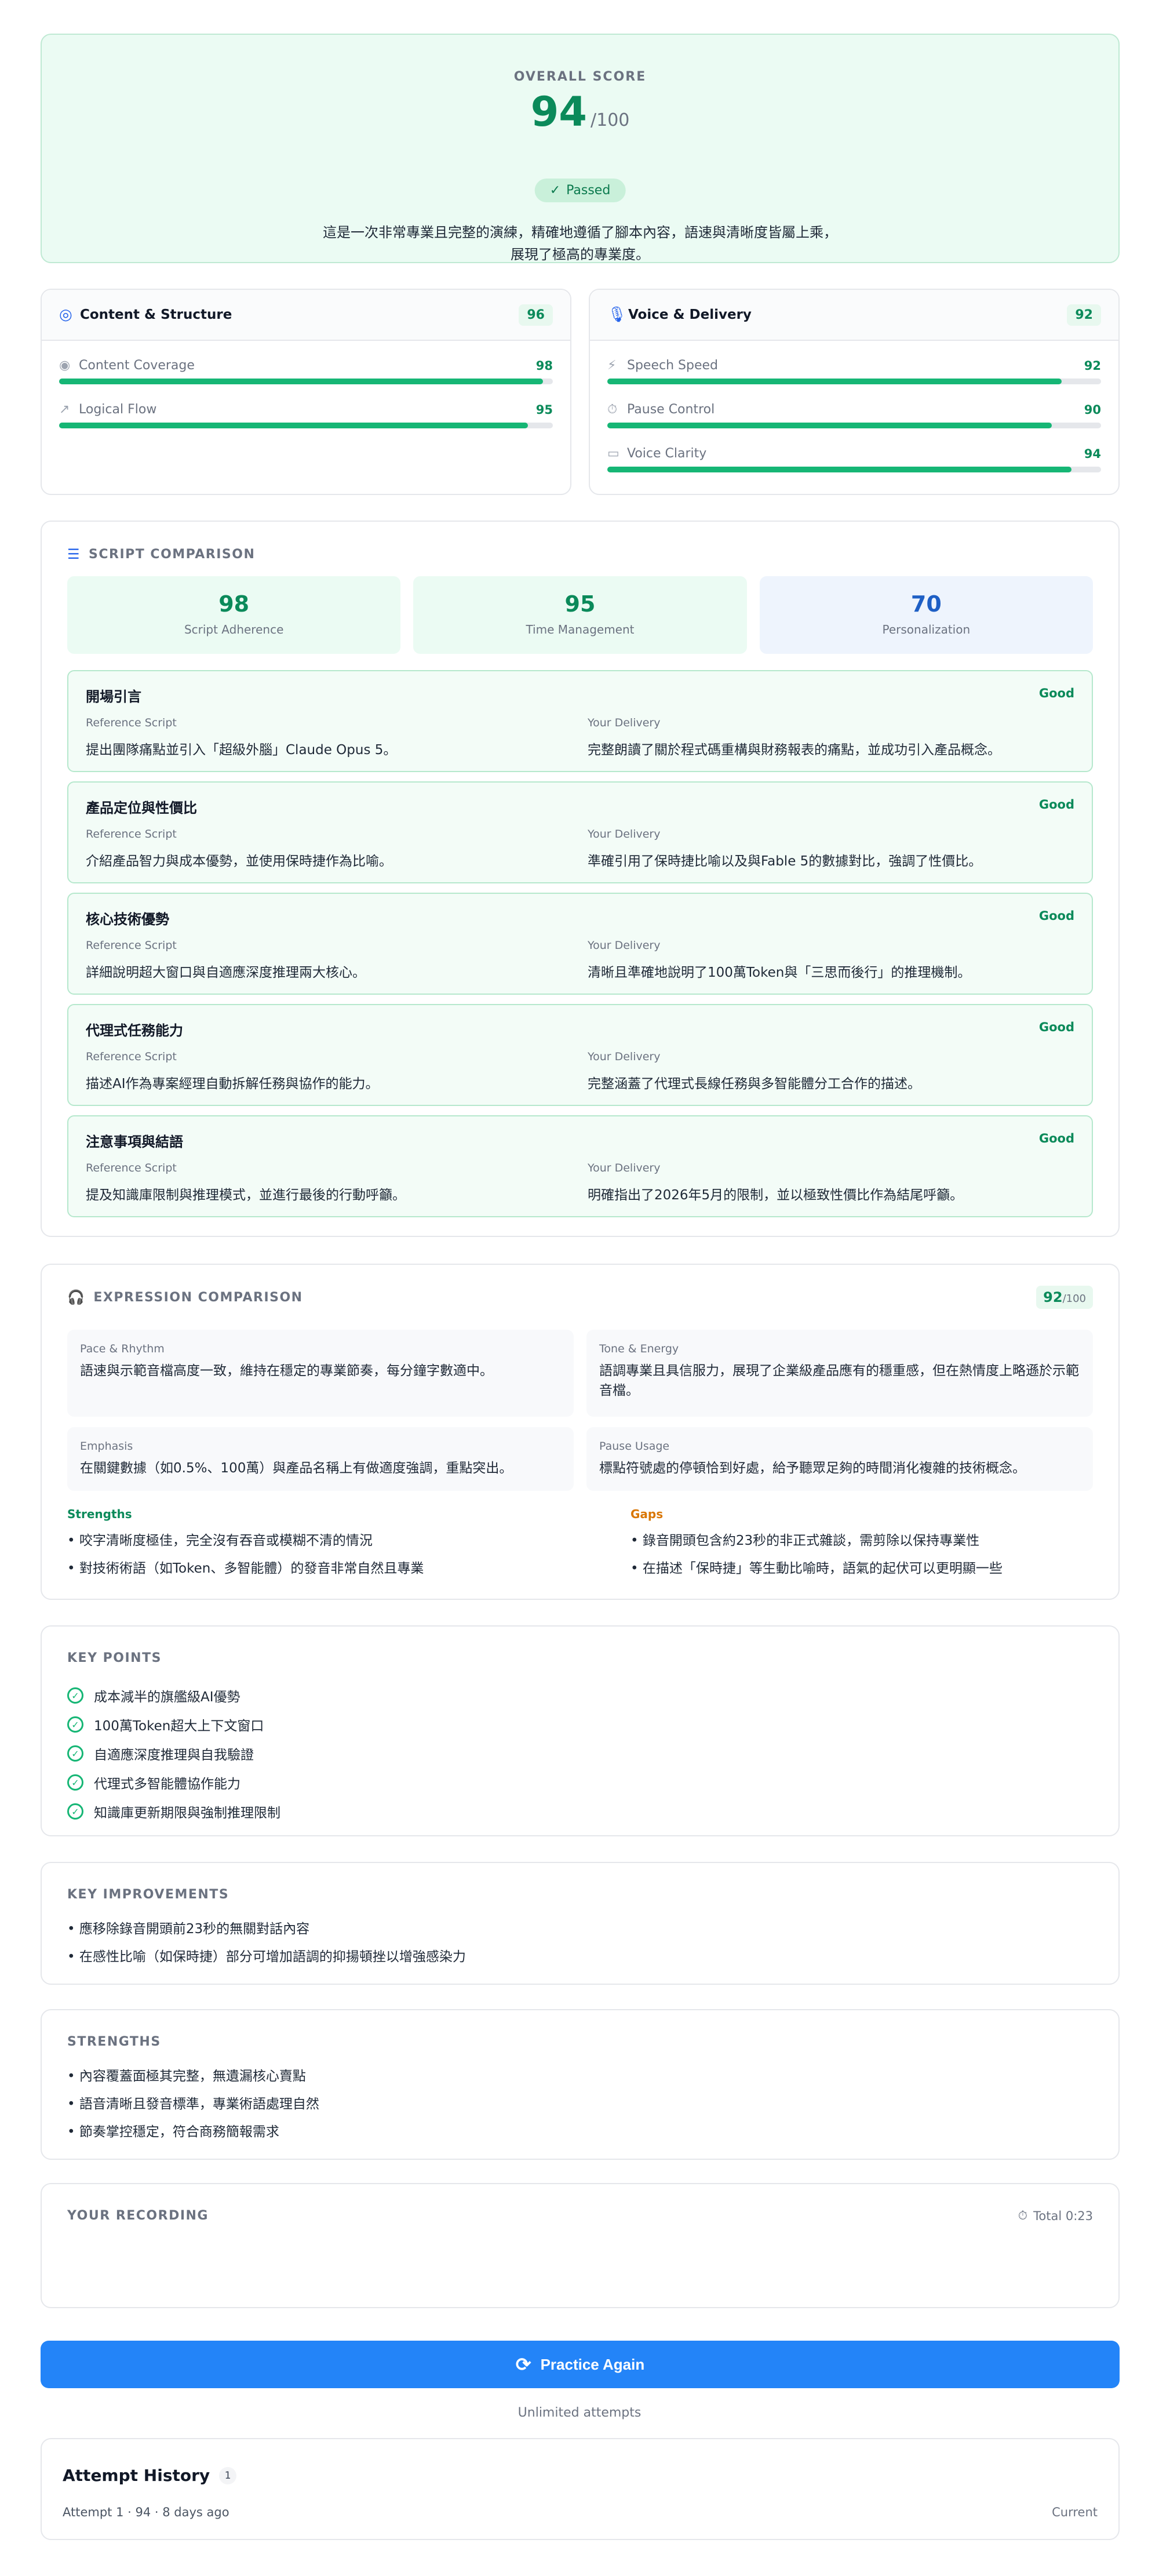 The height and width of the screenshot is (2576, 1159). I want to click on metric-name: Speech Speed, so click(673, 365).